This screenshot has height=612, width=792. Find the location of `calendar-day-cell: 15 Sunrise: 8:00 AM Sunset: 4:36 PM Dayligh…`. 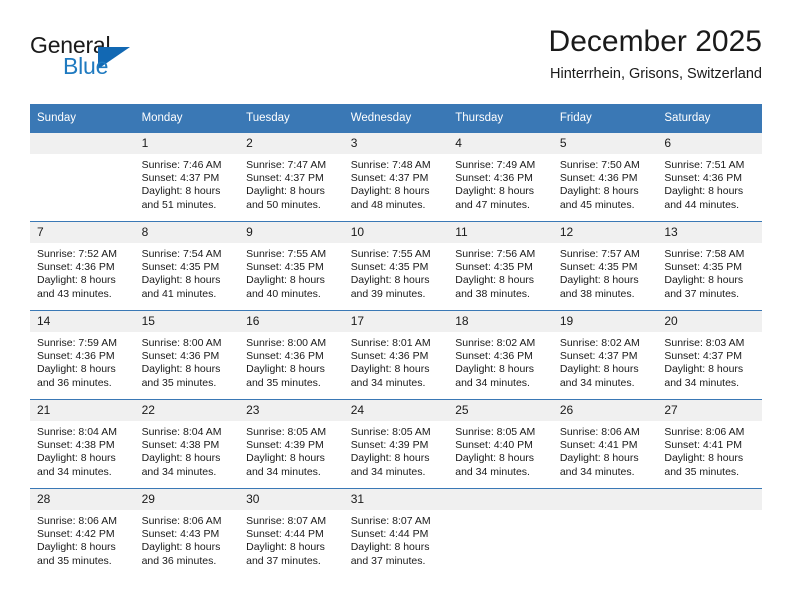

calendar-day-cell: 15 Sunrise: 8:00 AM Sunset: 4:36 PM Dayligh… is located at coordinates (187, 355).